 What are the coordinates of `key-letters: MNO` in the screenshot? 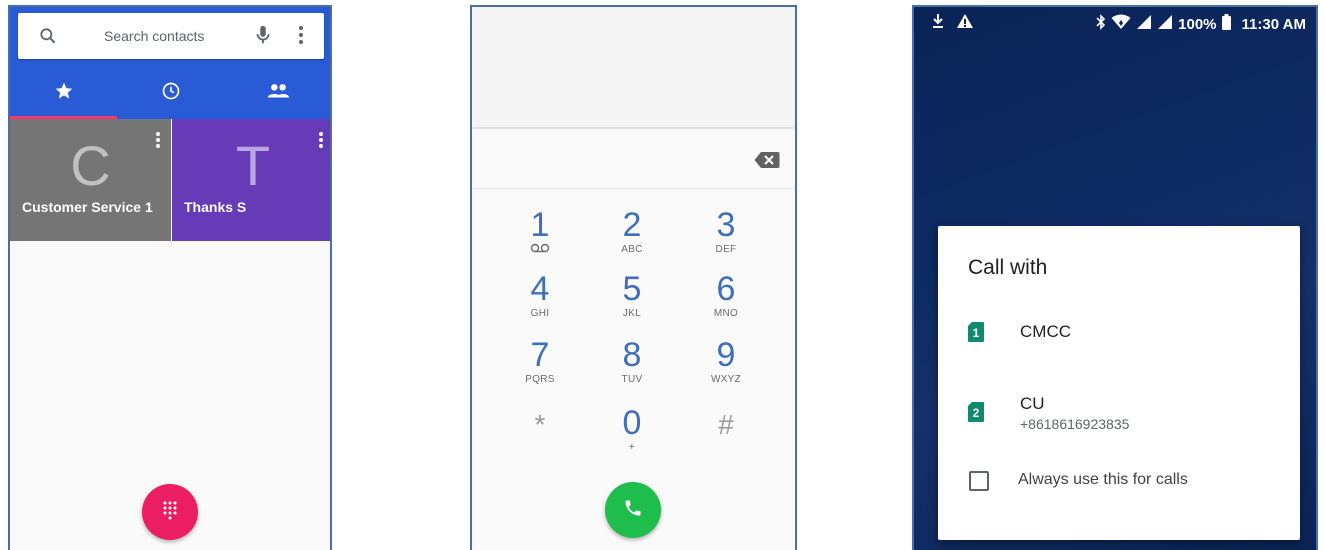 It's located at (726, 313).